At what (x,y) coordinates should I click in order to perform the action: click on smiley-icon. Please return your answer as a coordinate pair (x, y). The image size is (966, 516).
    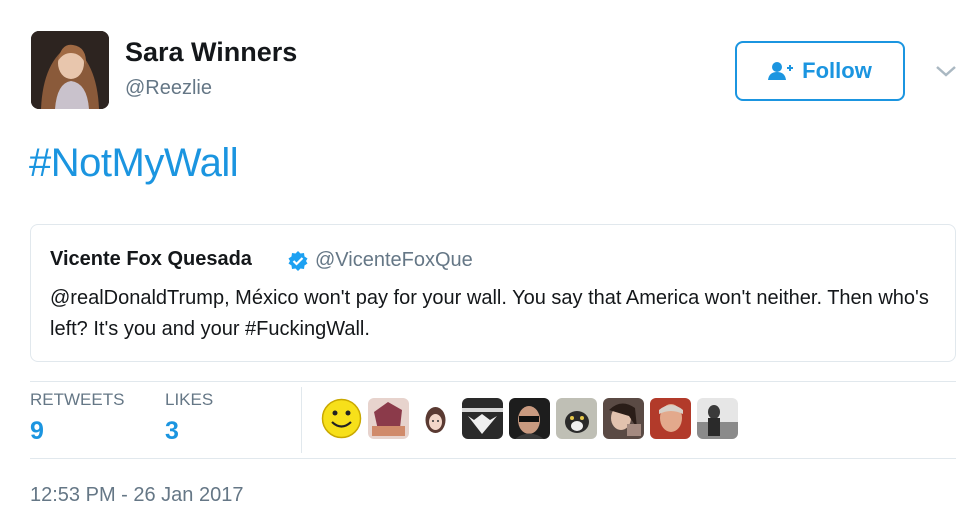
    Looking at the image, I should click on (341, 418).